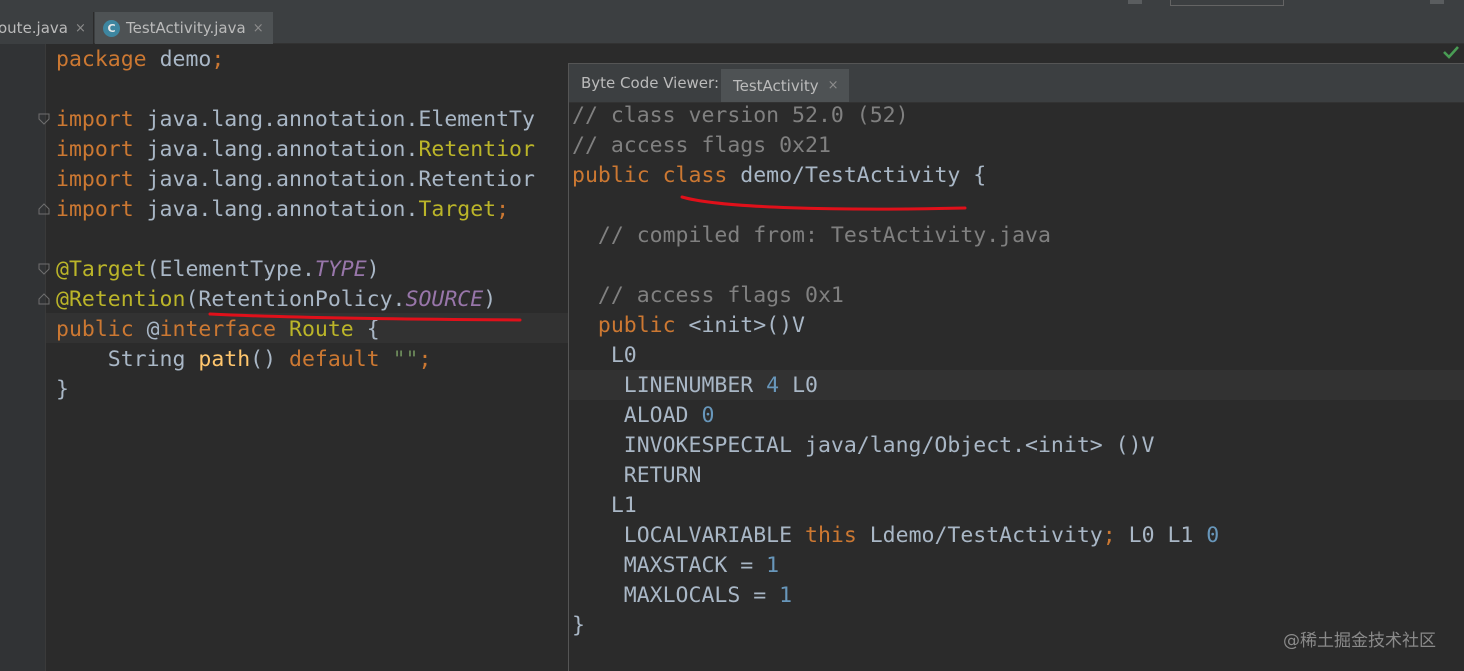 The image size is (1464, 671). What do you see at coordinates (578, 626) in the screenshot?
I see `bytecode-line: }` at bounding box center [578, 626].